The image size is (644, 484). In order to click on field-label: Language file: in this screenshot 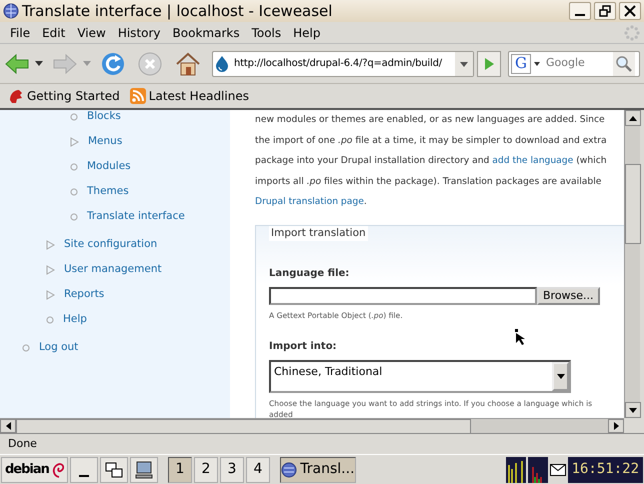, I will do `click(309, 274)`.